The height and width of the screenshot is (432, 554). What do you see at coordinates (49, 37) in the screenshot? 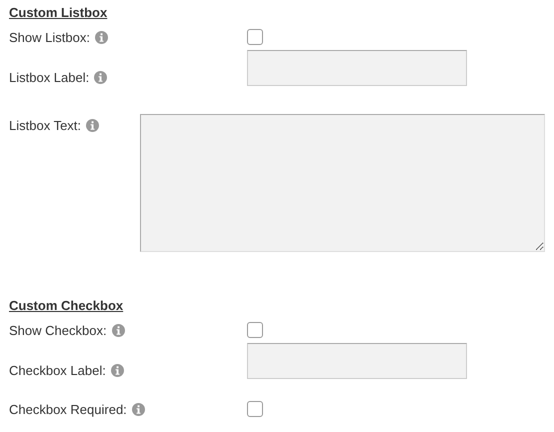
I see `field-label: Show Listbox:` at bounding box center [49, 37].